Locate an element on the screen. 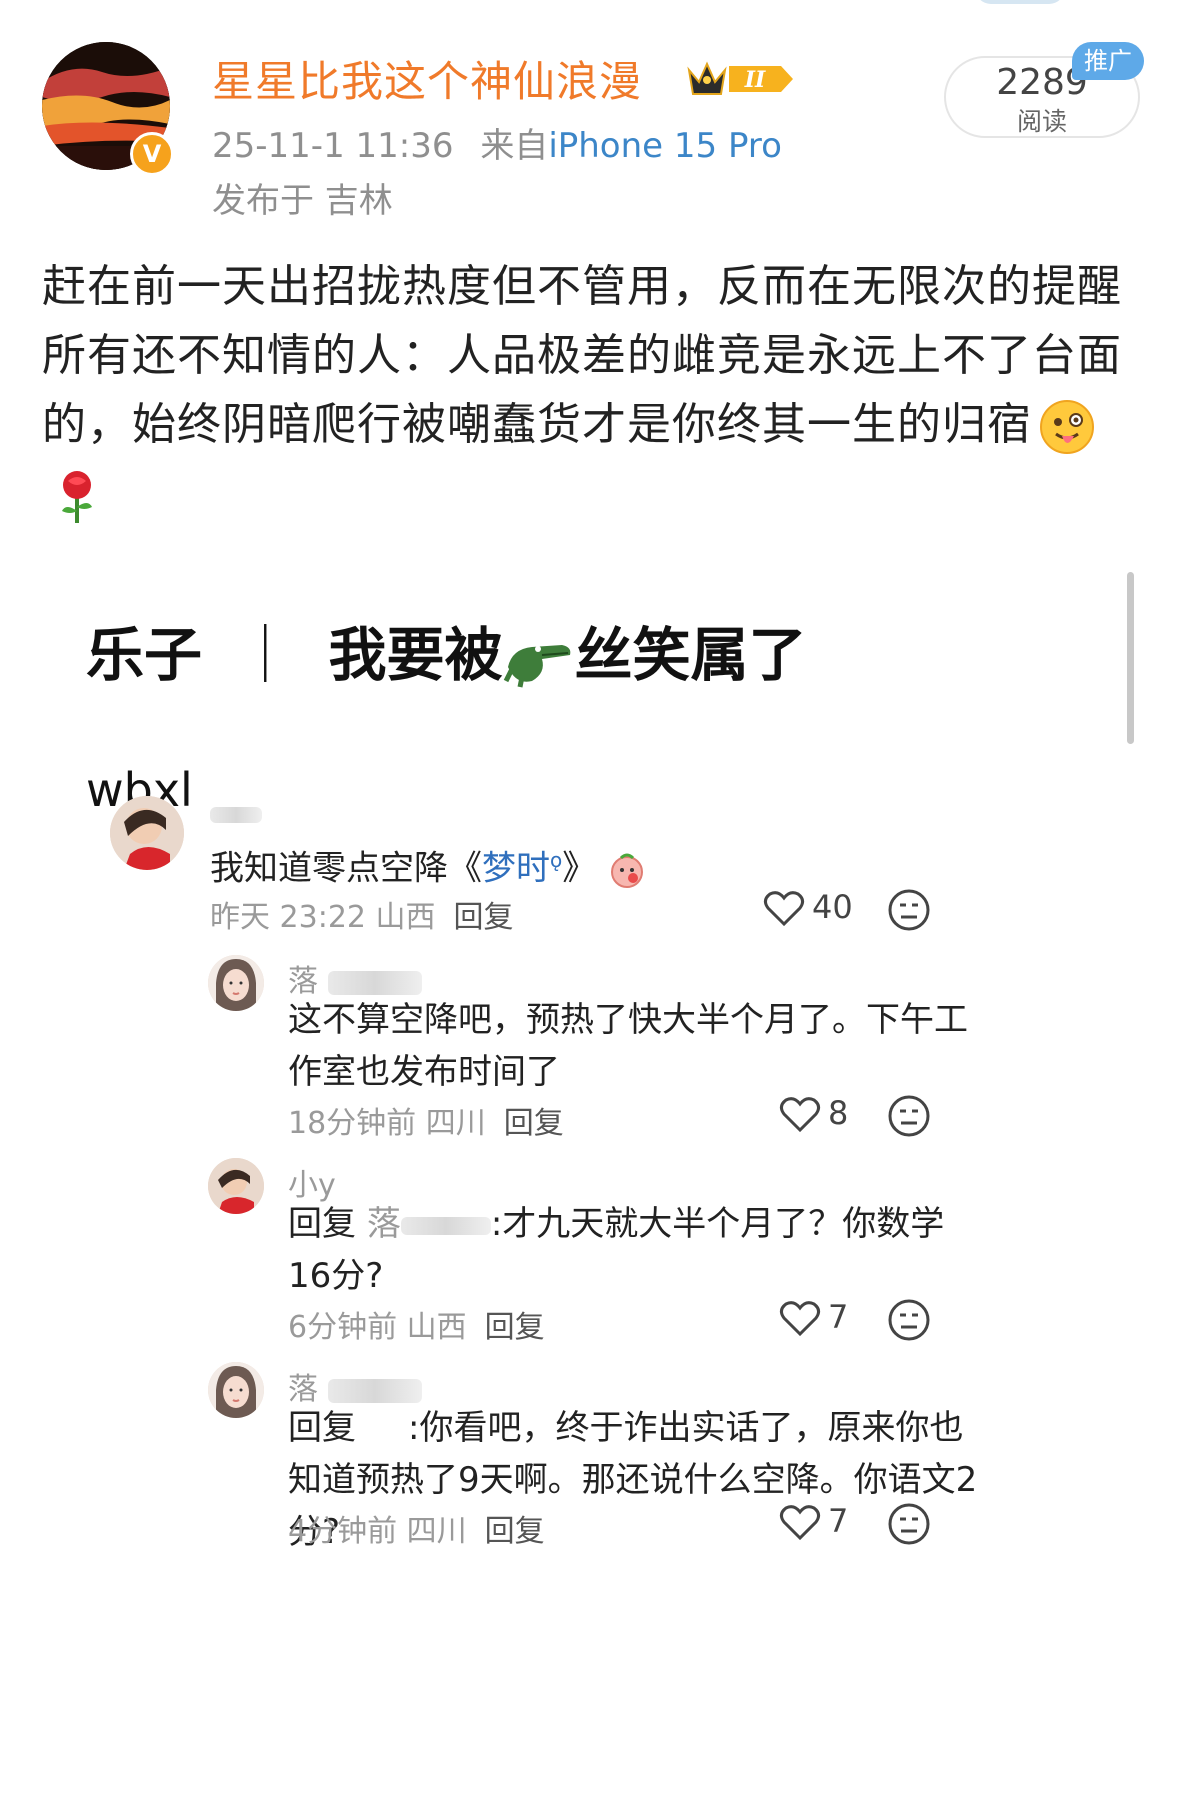 This screenshot has height=1797, width=1179. rose-emoji-icon is located at coordinates (77, 496).